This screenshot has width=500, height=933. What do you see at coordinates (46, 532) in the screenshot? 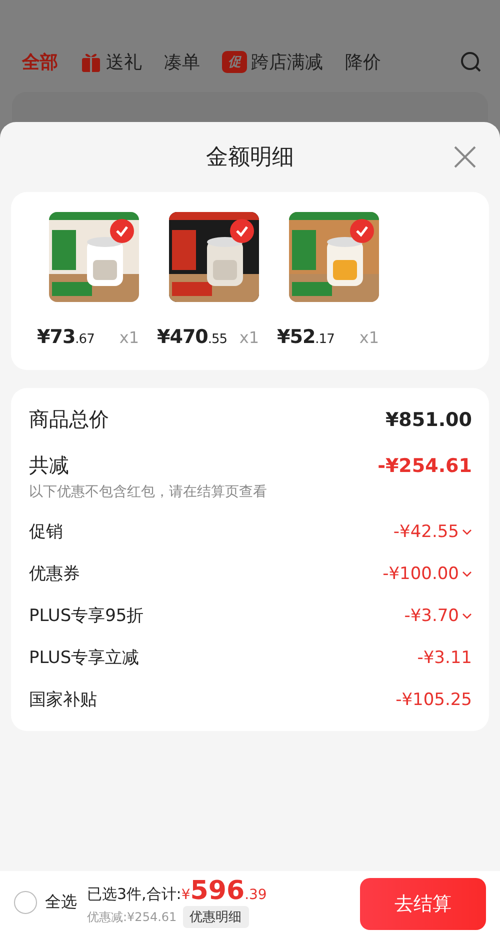
I see `summary-label: 促销` at bounding box center [46, 532].